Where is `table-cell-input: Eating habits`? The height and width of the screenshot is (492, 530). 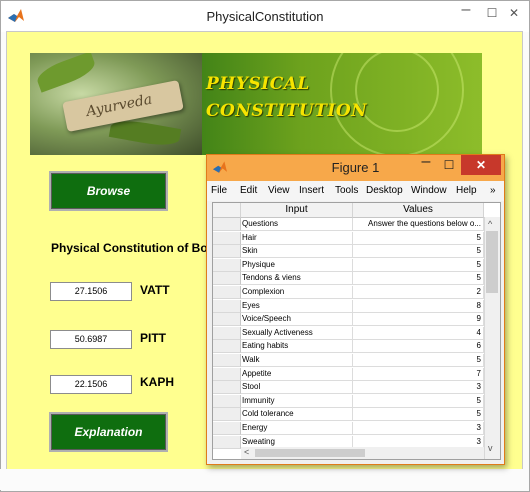
table-cell-input: Eating habits is located at coordinates (297, 347).